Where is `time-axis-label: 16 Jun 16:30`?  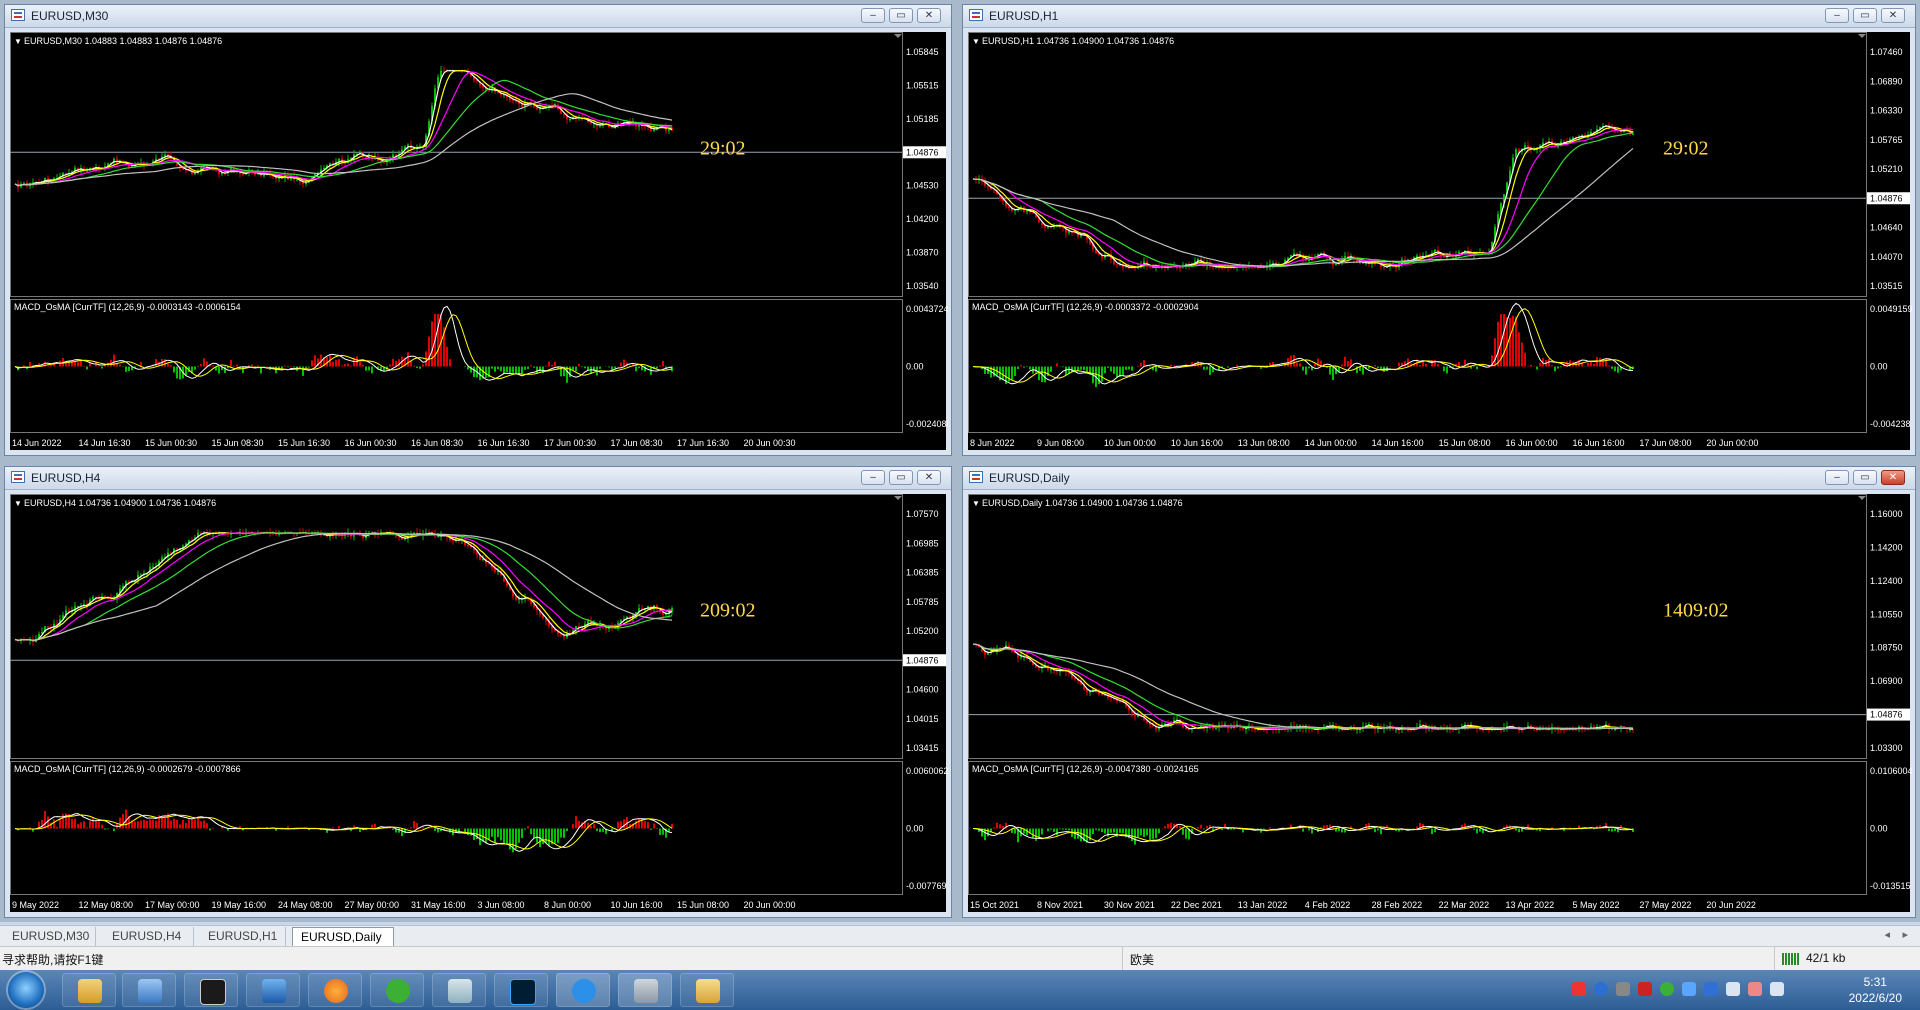 time-axis-label: 16 Jun 16:30 is located at coordinates (503, 443).